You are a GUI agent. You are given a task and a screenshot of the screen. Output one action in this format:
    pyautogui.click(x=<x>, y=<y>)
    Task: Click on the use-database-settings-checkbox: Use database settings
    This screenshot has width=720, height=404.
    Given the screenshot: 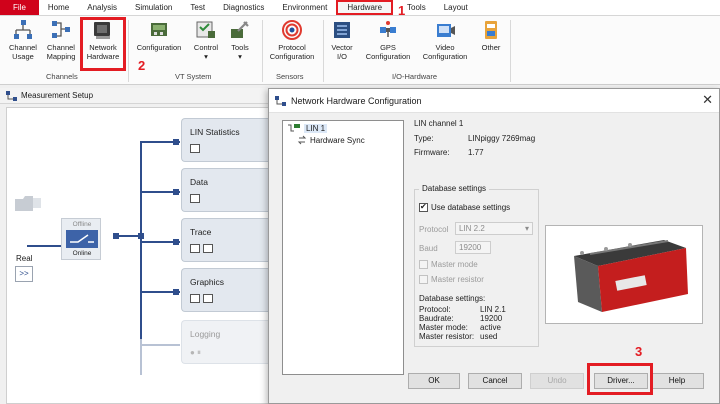 What is the action you would take?
    pyautogui.click(x=465, y=207)
    